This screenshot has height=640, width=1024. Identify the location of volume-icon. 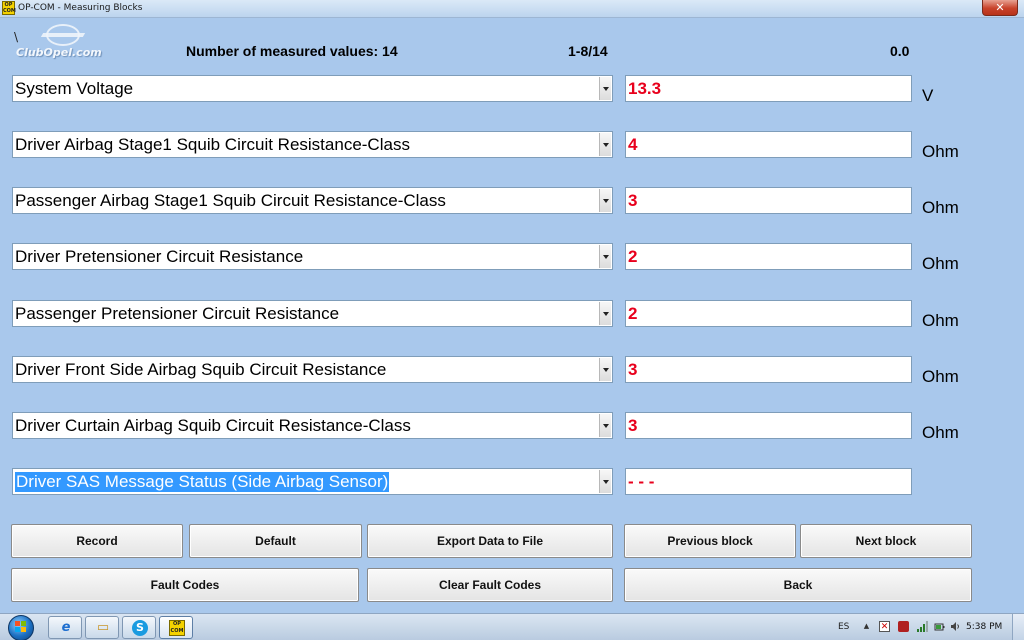
(955, 626).